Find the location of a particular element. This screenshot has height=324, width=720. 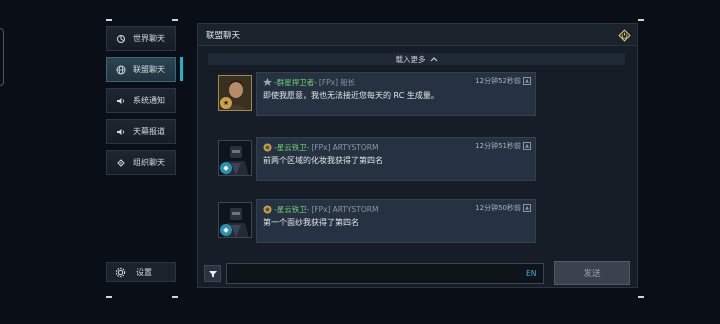

sender-name: 船长 is located at coordinates (348, 82).